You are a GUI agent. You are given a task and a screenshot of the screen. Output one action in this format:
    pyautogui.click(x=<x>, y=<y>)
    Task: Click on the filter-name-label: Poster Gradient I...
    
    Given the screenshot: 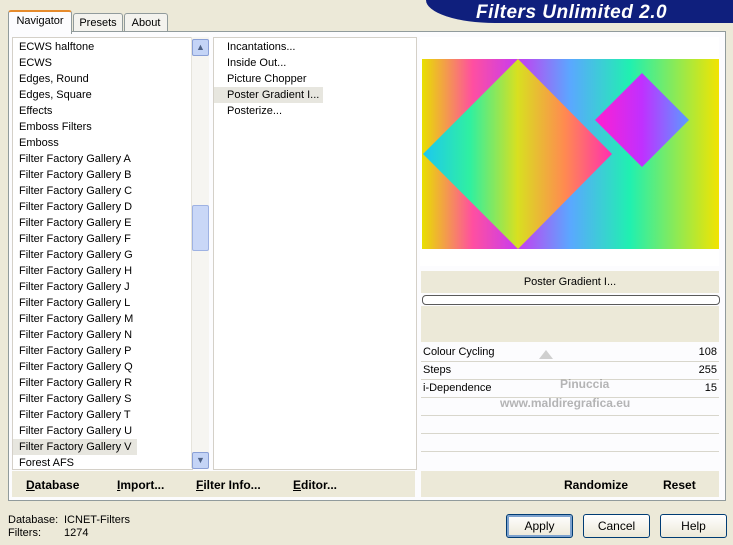 What is the action you would take?
    pyautogui.click(x=570, y=282)
    